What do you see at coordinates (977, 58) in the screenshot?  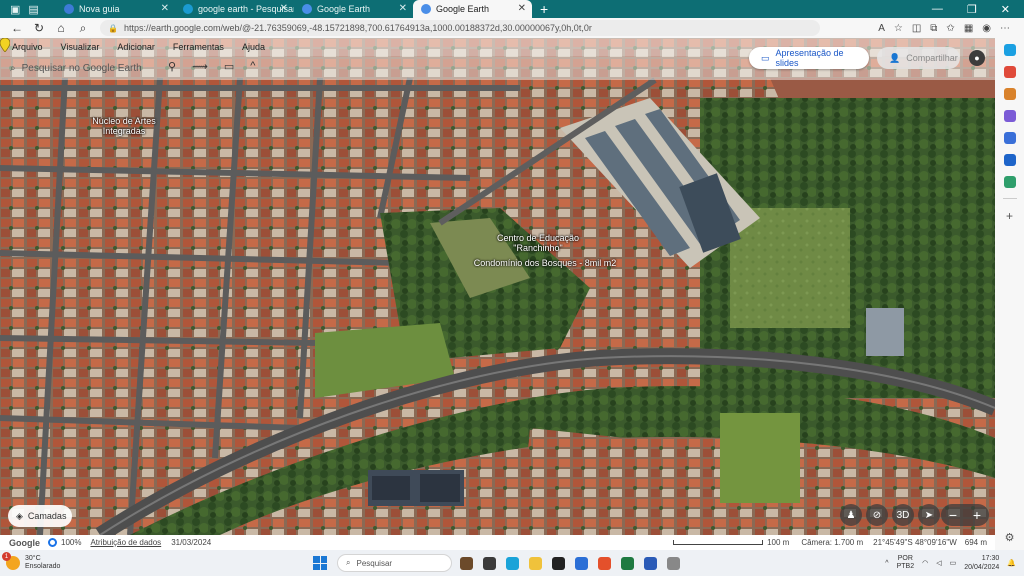 I see `account-avatar: ●` at bounding box center [977, 58].